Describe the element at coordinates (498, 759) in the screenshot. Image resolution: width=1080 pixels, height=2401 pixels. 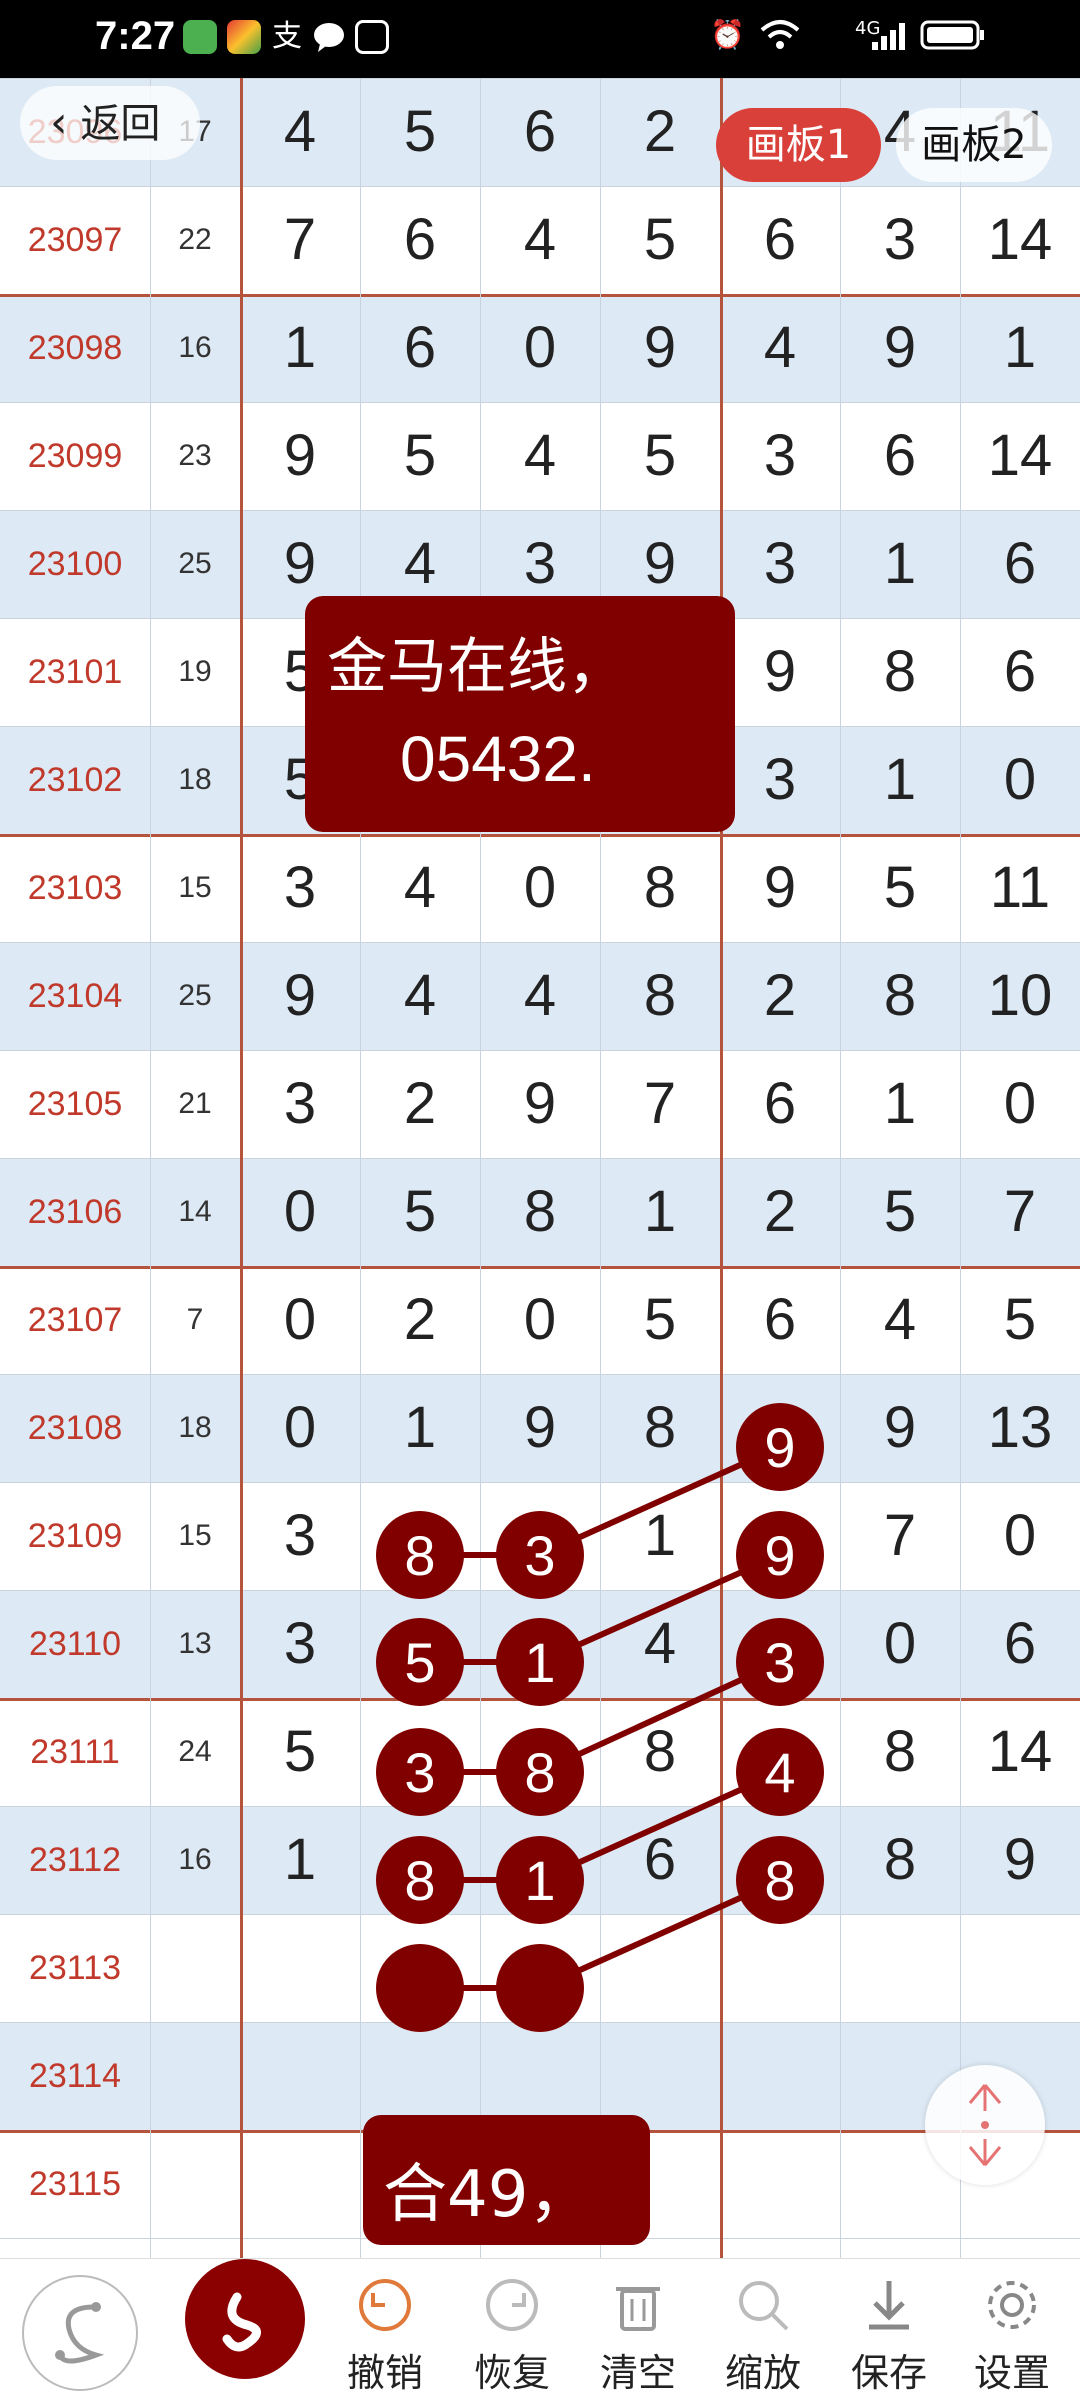
I see `popup-line2: 05432.` at that location.